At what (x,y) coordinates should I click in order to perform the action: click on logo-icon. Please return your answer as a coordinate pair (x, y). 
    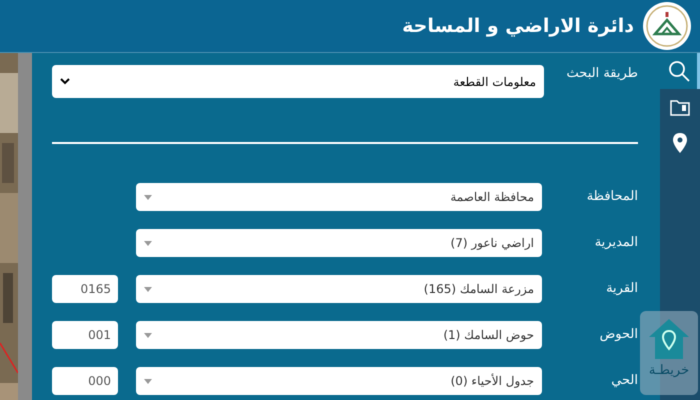
    Looking at the image, I should click on (667, 26).